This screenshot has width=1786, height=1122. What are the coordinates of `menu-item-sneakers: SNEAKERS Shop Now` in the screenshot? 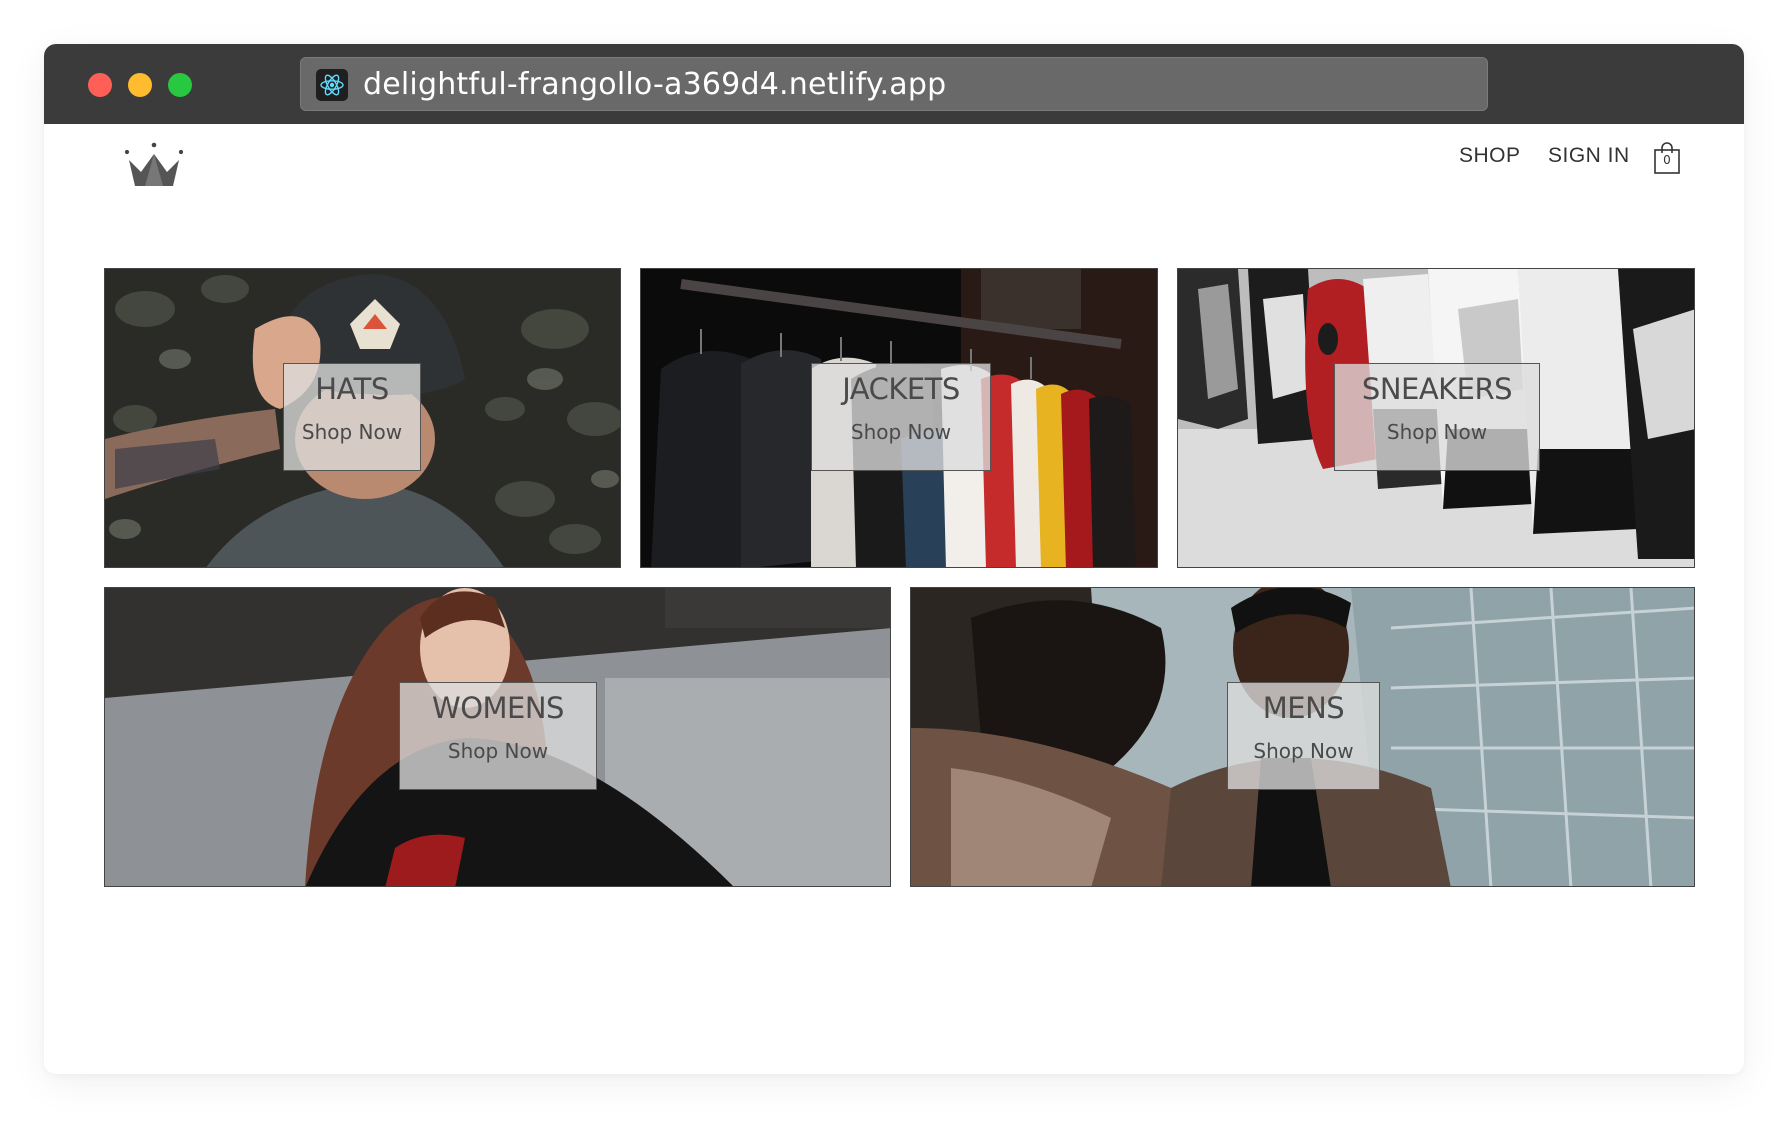 It's located at (1437, 417).